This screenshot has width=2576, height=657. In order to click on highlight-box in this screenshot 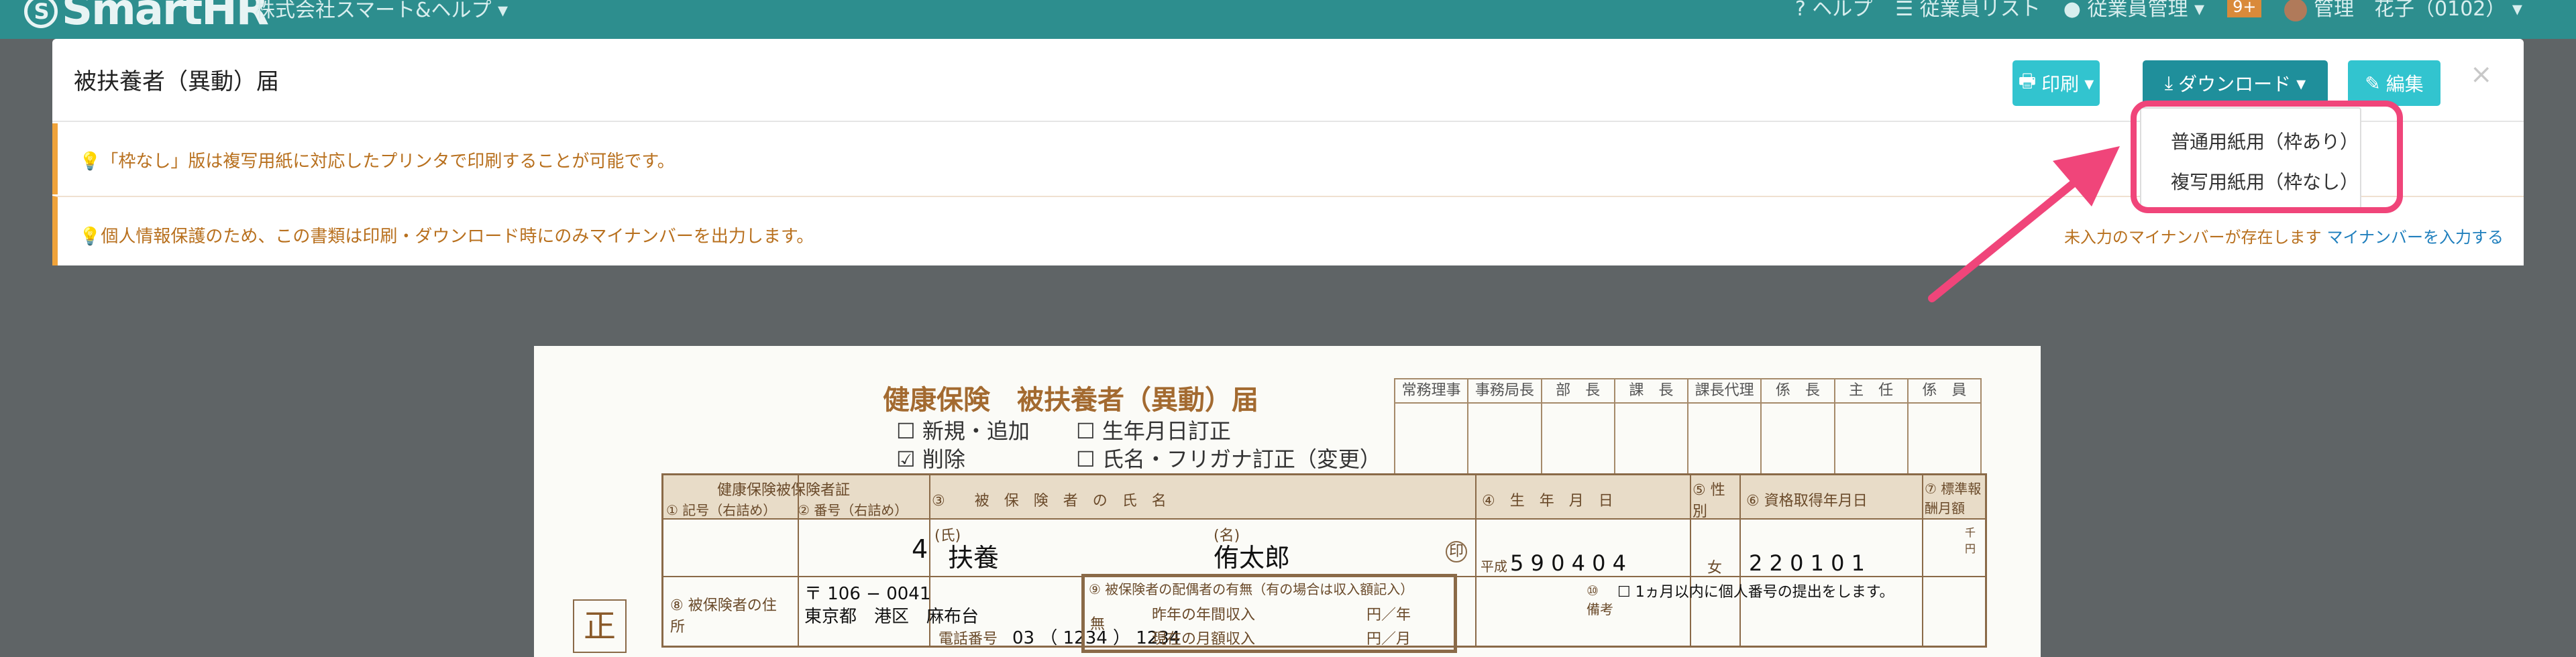, I will do `click(2267, 157)`.